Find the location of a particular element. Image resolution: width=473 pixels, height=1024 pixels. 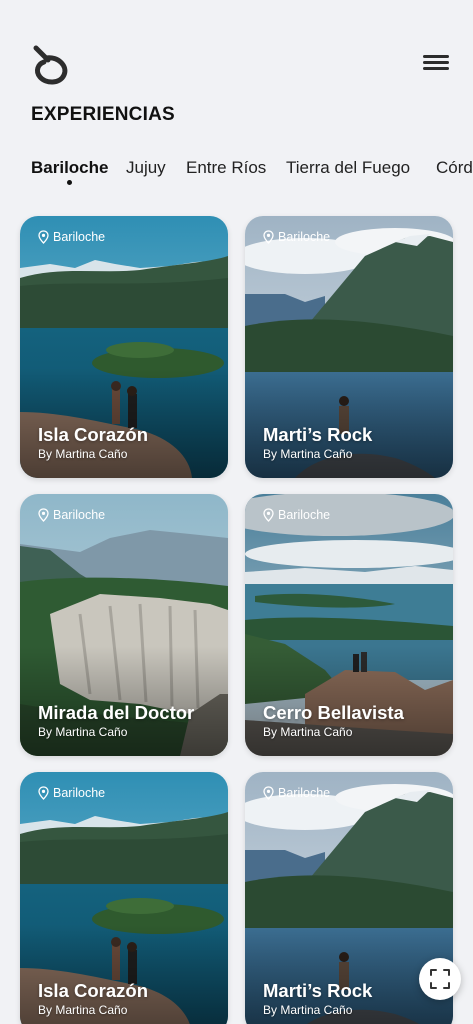

page-title: EXPERIENCIAS is located at coordinates (103, 114).